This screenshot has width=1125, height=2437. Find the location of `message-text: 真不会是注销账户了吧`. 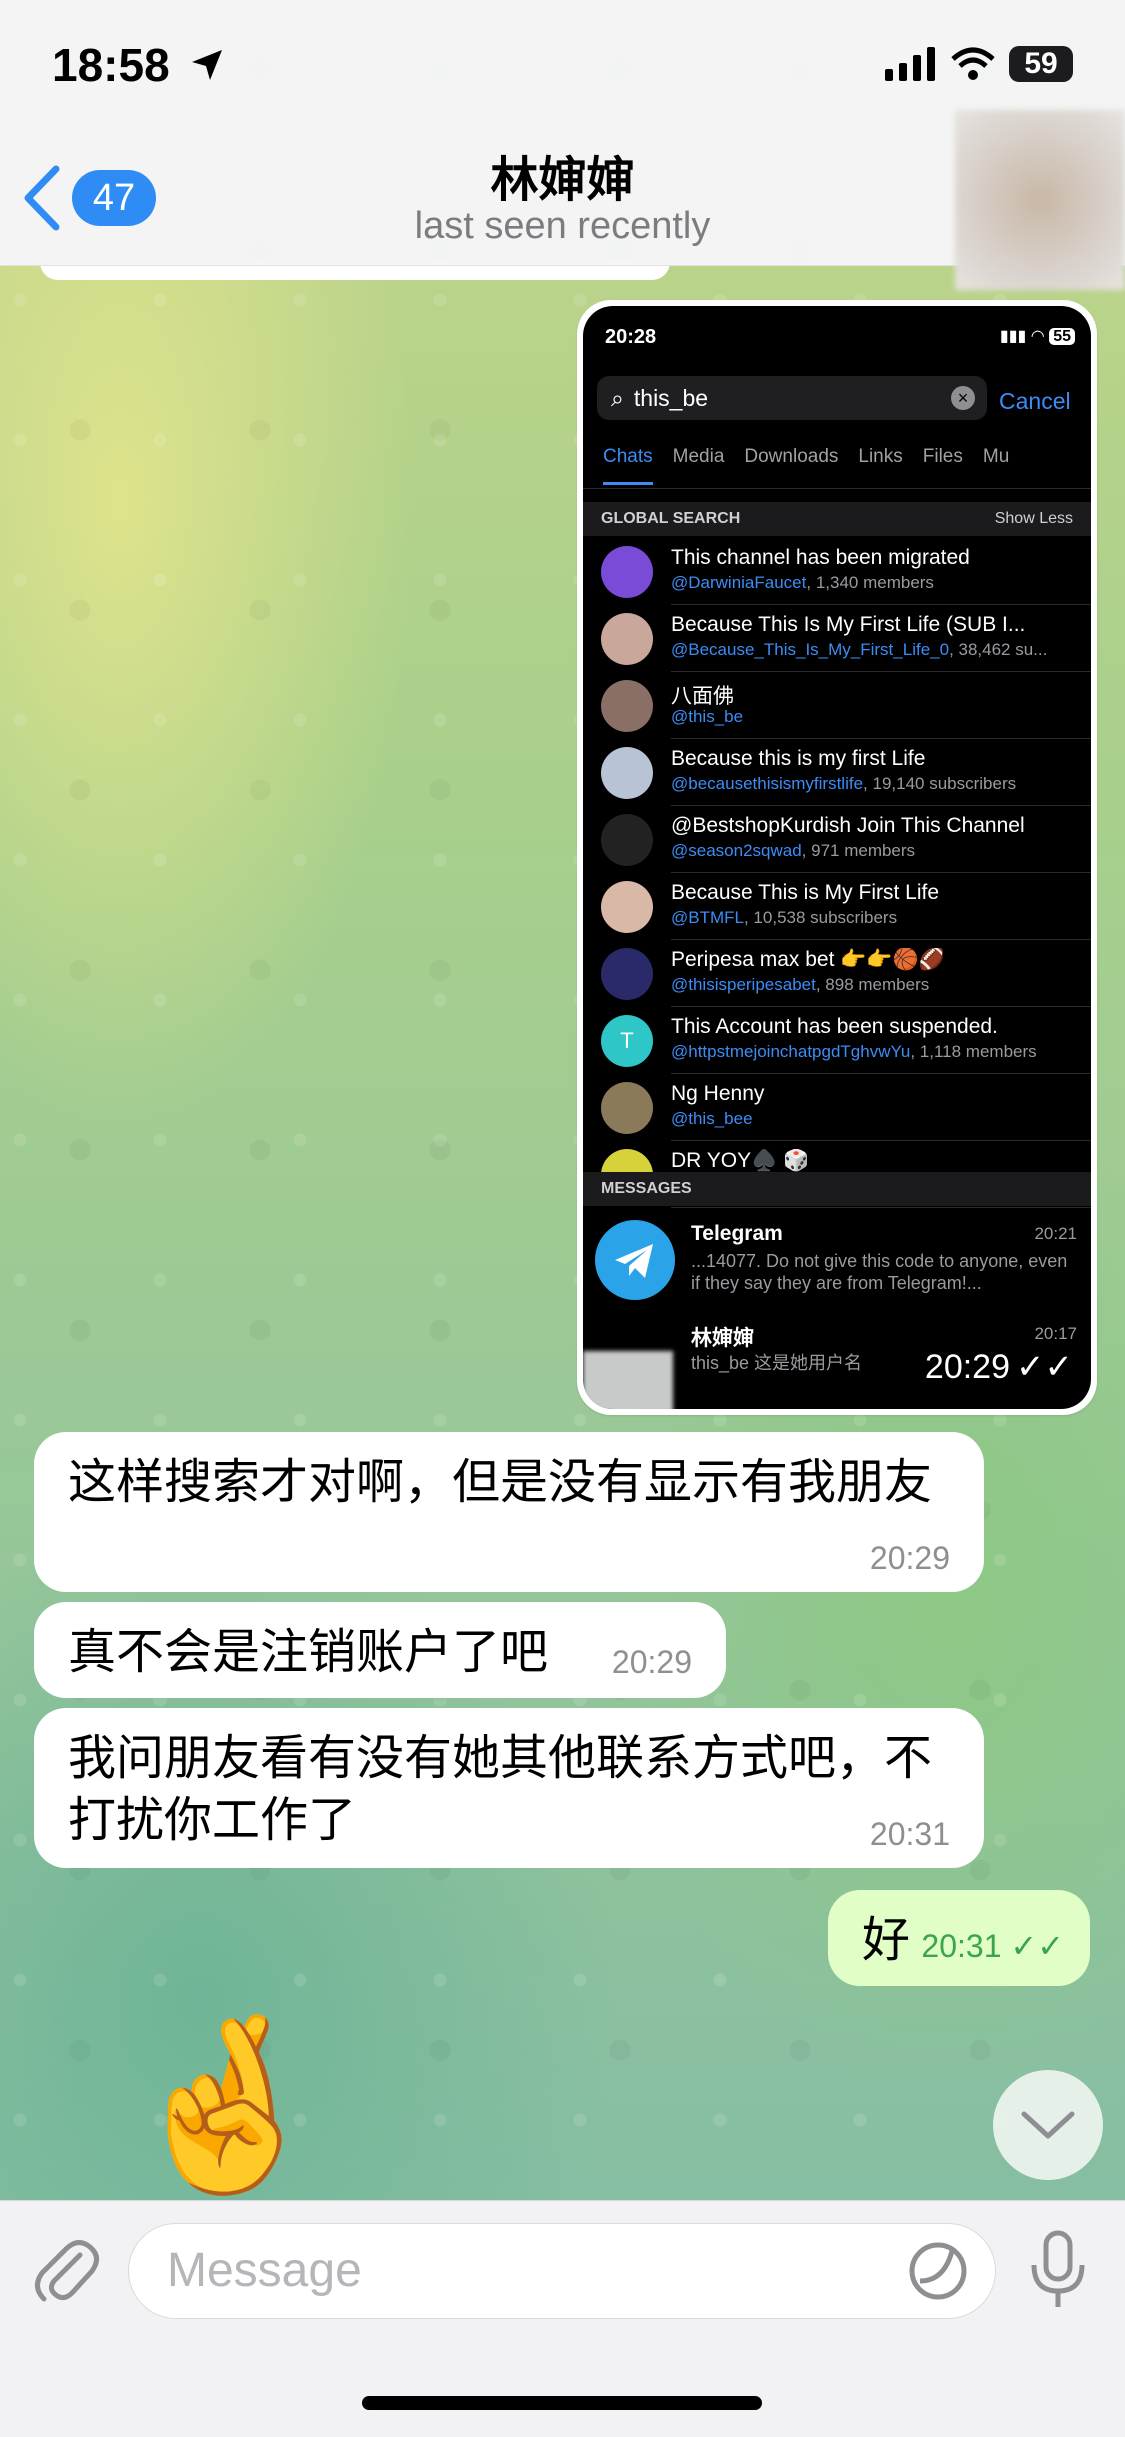

message-text: 真不会是注销账户了吧 is located at coordinates (308, 1652).